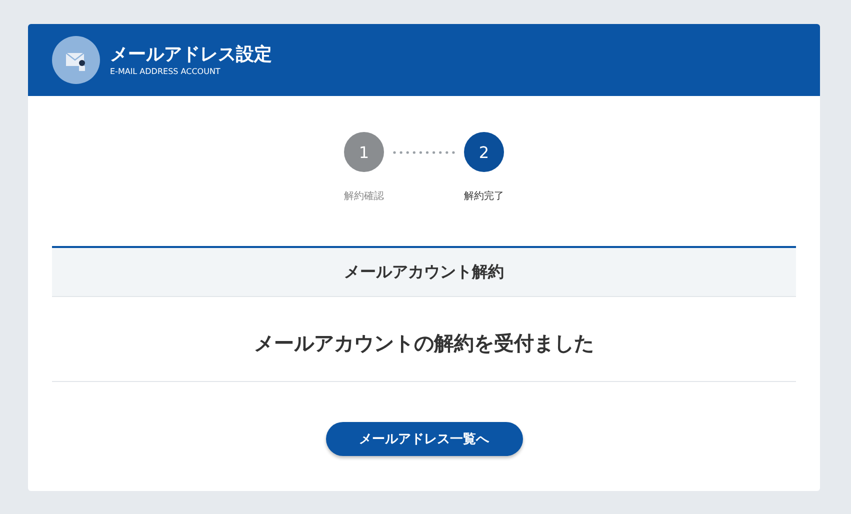 Image resolution: width=851 pixels, height=514 pixels. Describe the element at coordinates (424, 339) in the screenshot. I see `completion-message: メールアカウントの解約を受付ました` at that location.